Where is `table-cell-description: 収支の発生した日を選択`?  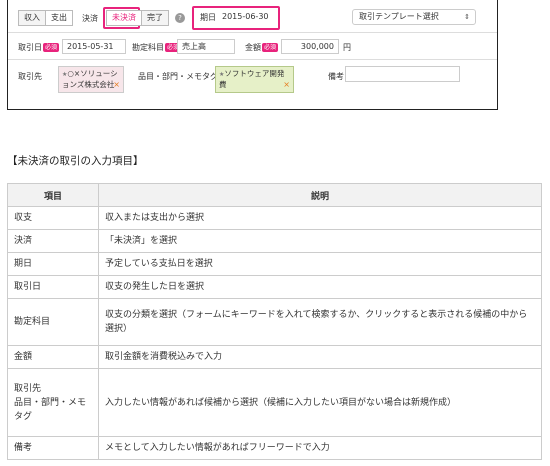
table-cell-description: 収支の発生した日を選択 is located at coordinates (320, 287).